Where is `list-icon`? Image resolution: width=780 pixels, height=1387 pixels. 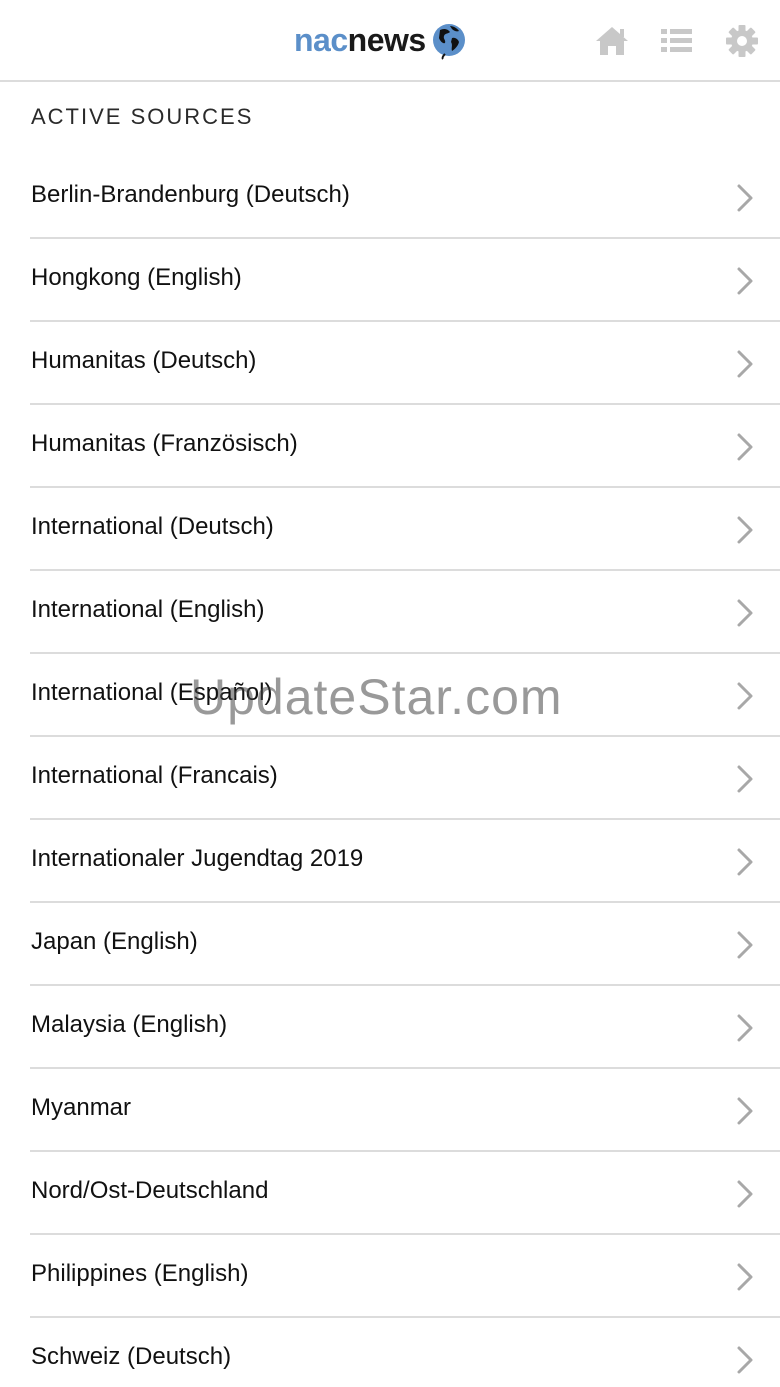 list-icon is located at coordinates (677, 41).